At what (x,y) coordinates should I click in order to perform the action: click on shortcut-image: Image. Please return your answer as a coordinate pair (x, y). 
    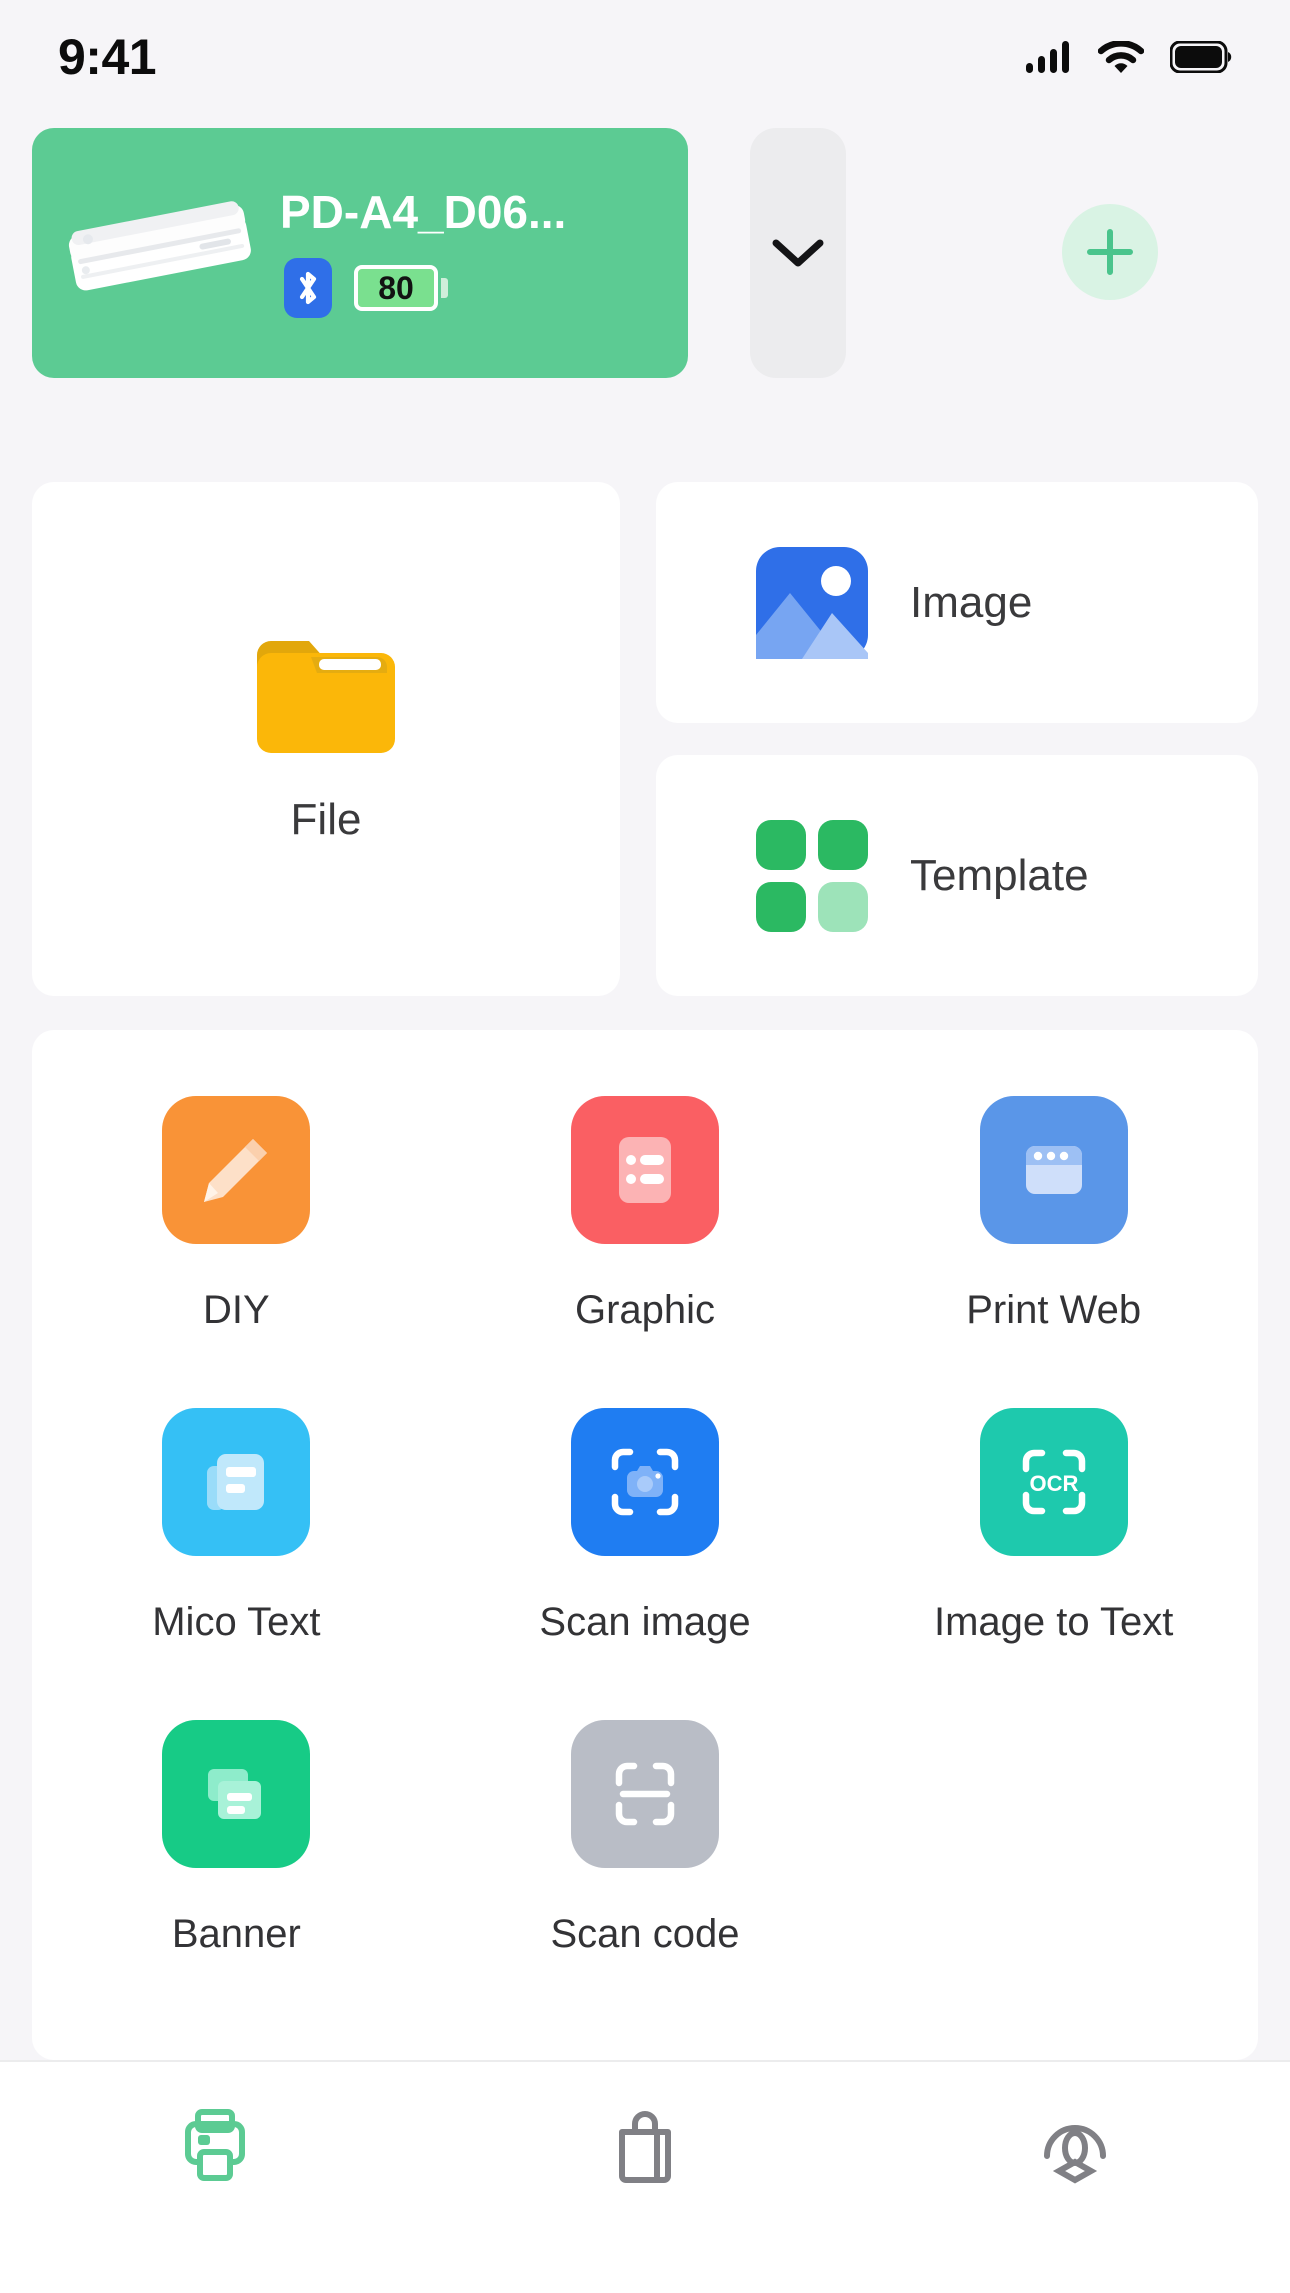
    Looking at the image, I should click on (957, 602).